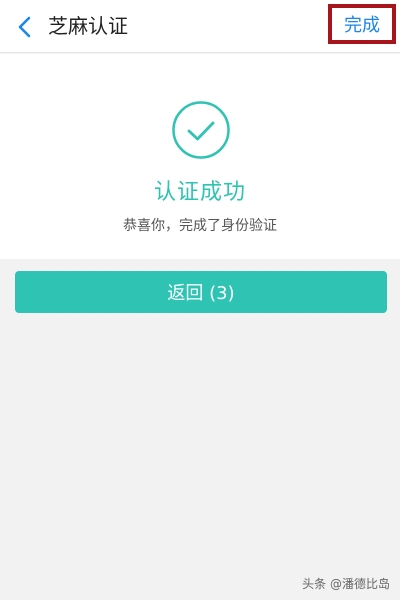 This screenshot has width=400, height=600. Describe the element at coordinates (200, 226) in the screenshot. I see `success-subtitle: 恭喜你，完成了身份验证` at that location.